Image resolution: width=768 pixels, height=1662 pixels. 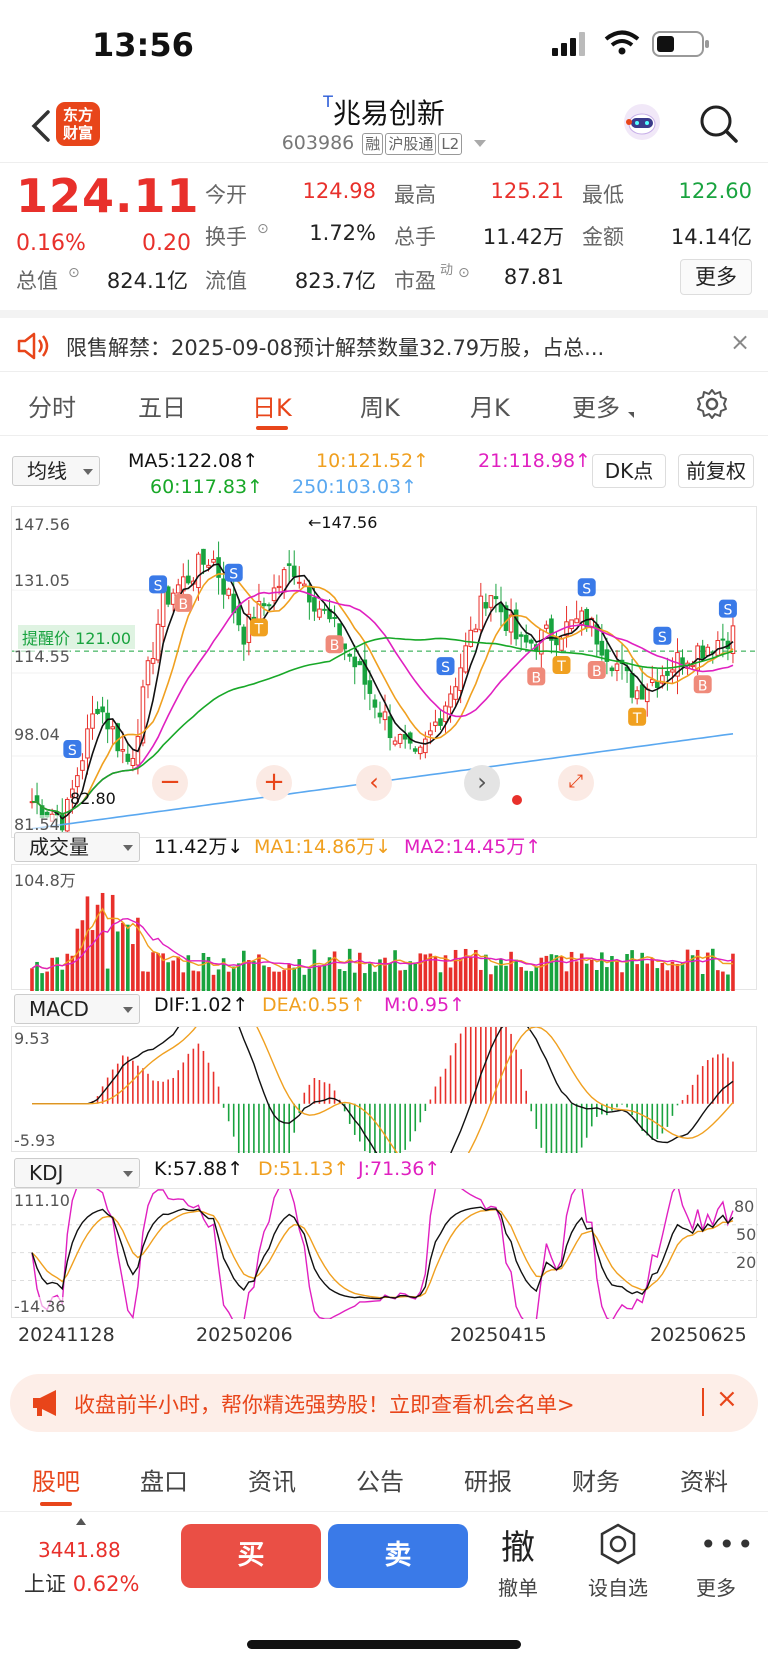 I want to click on macd-panel: 9.53 -5.93, so click(x=384, y=1099).